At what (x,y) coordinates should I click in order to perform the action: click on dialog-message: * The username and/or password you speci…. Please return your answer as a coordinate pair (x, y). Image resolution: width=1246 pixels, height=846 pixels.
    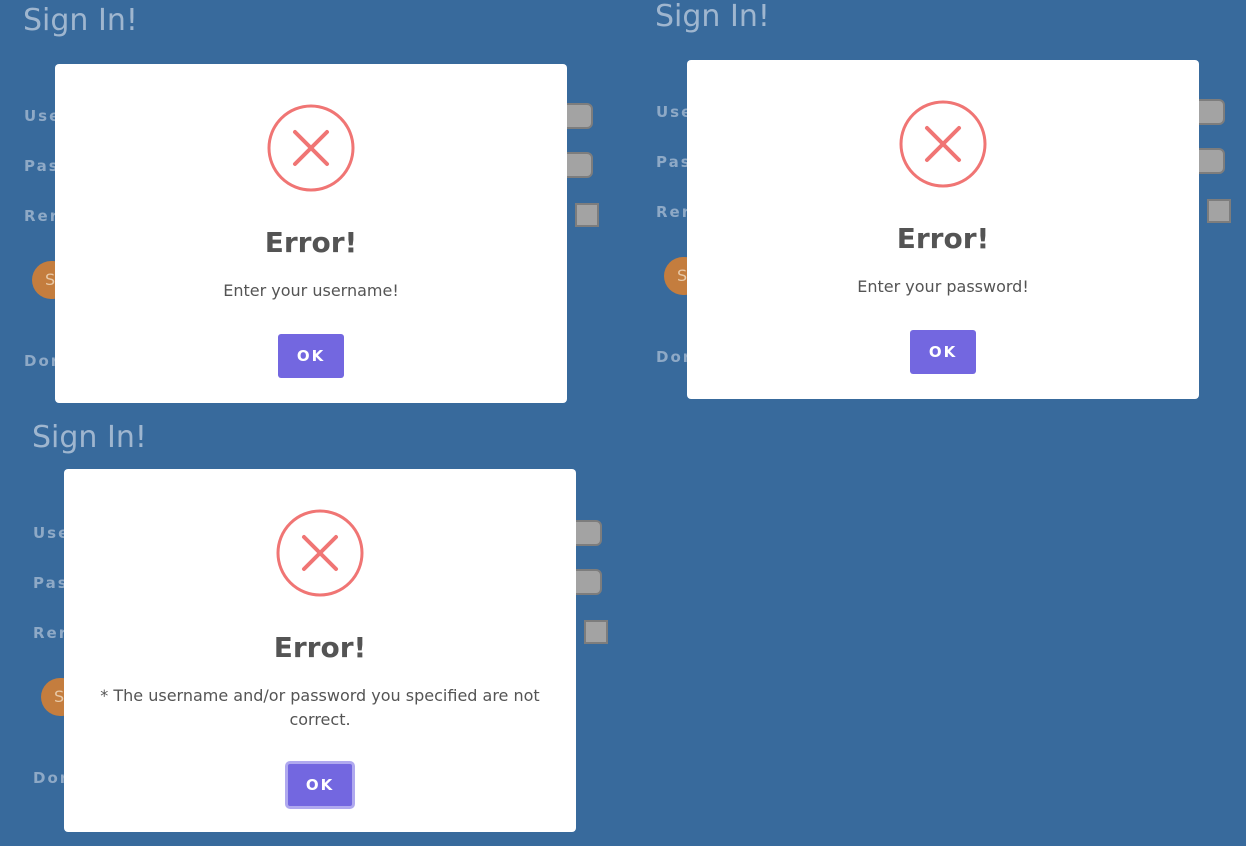
    Looking at the image, I should click on (320, 707).